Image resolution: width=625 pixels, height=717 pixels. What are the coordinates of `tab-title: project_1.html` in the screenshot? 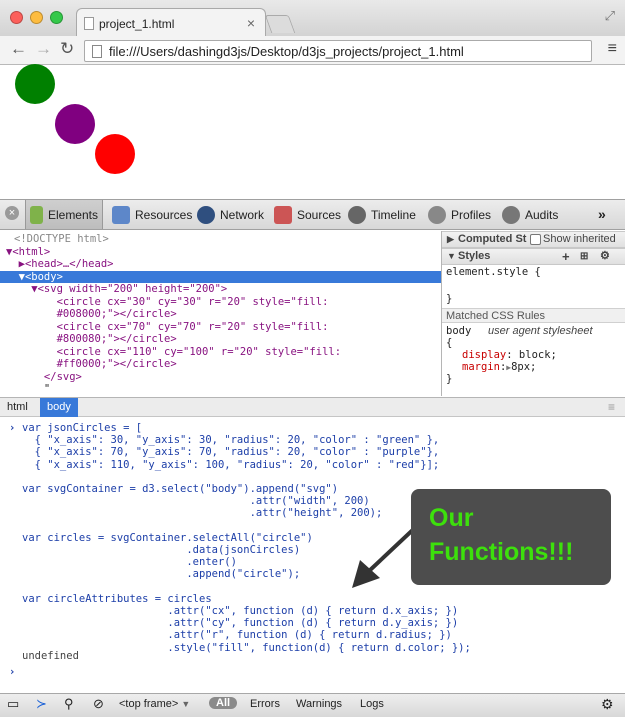 It's located at (137, 24).